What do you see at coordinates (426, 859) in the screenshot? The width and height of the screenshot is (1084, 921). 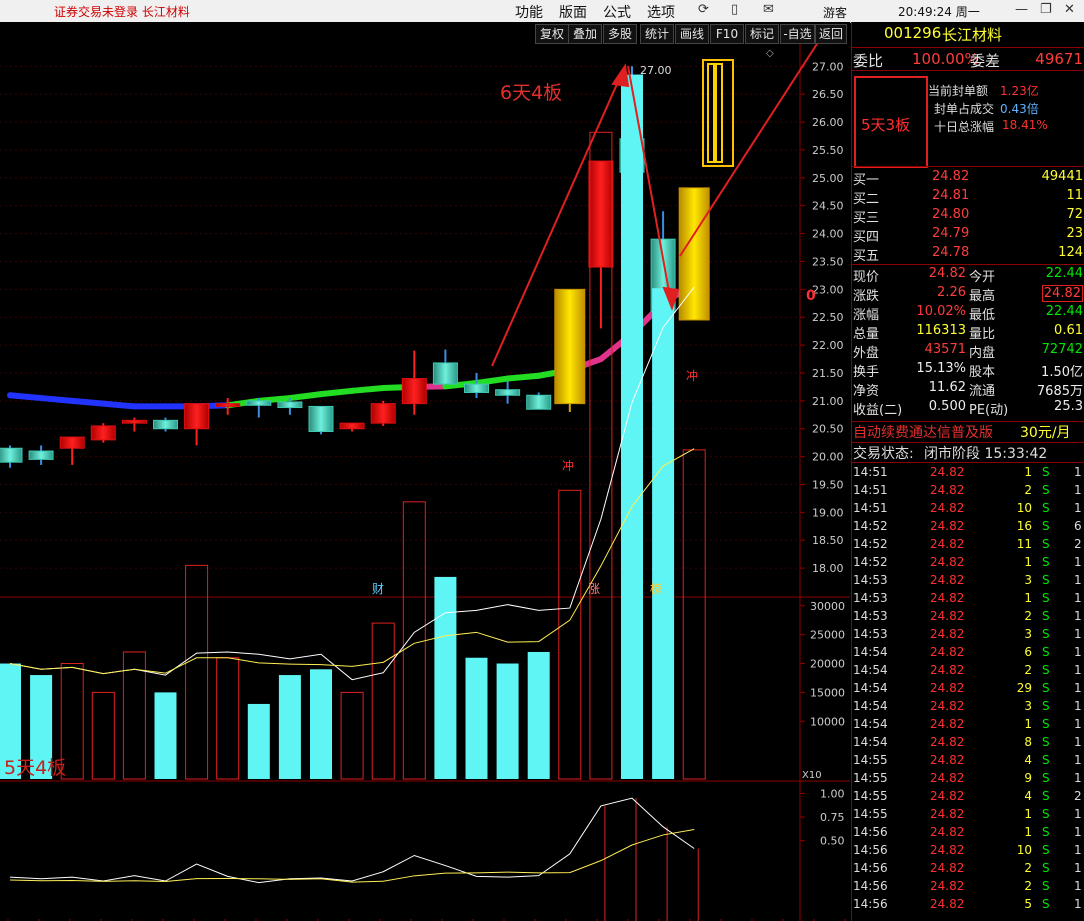 I see `indicator-panel` at bounding box center [426, 859].